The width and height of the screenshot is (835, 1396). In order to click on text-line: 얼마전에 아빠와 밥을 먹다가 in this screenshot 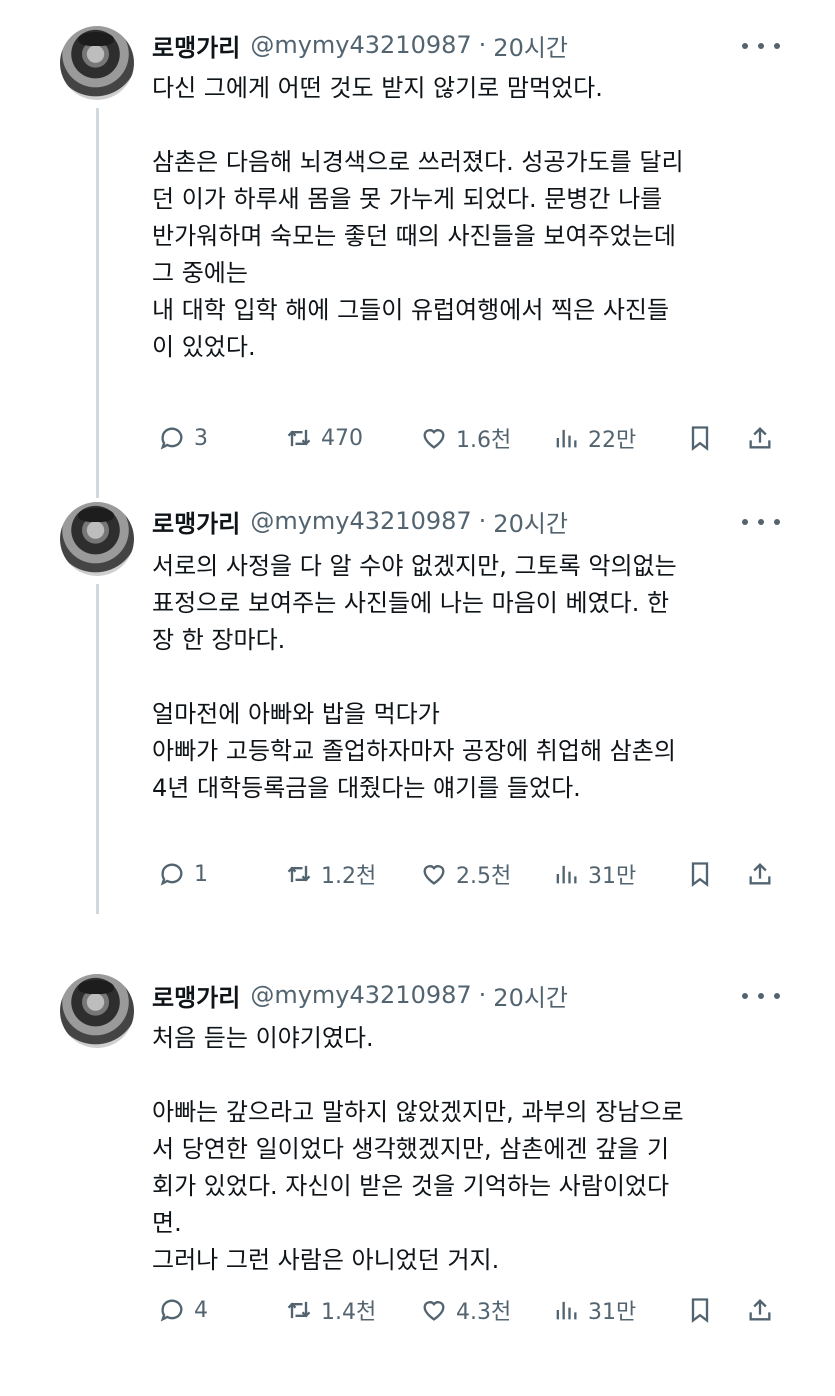, I will do `click(296, 714)`.